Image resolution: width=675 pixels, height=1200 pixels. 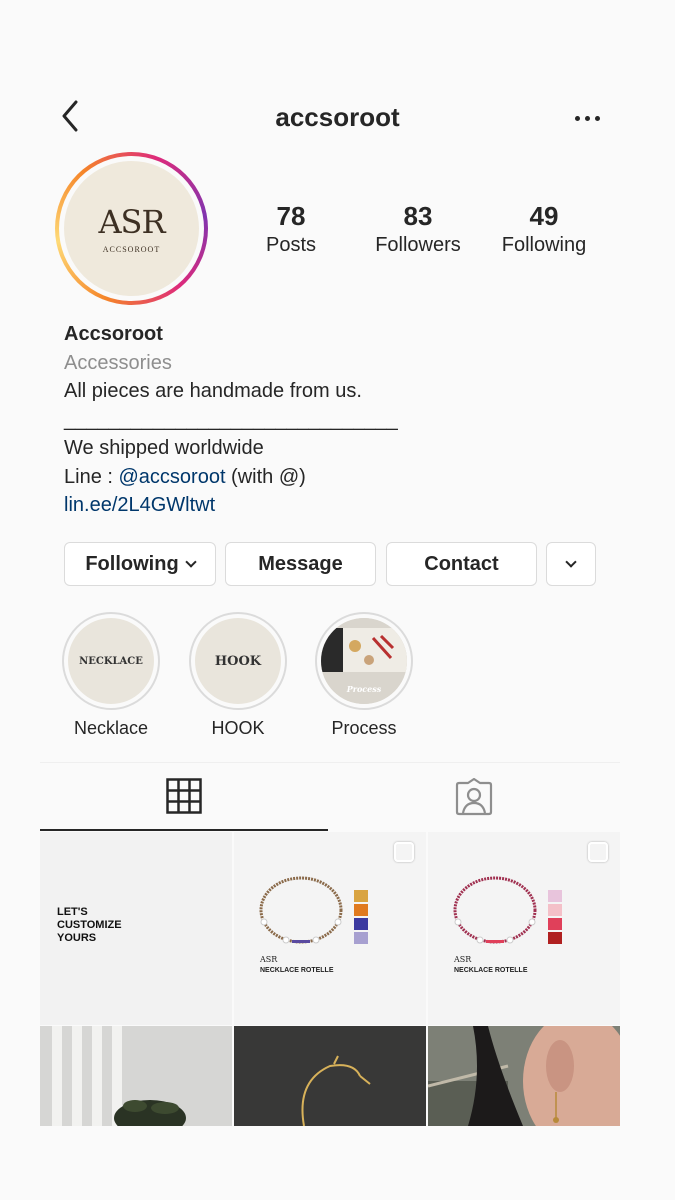 What do you see at coordinates (364, 661) in the screenshot?
I see `highlight-process-cover: Process` at bounding box center [364, 661].